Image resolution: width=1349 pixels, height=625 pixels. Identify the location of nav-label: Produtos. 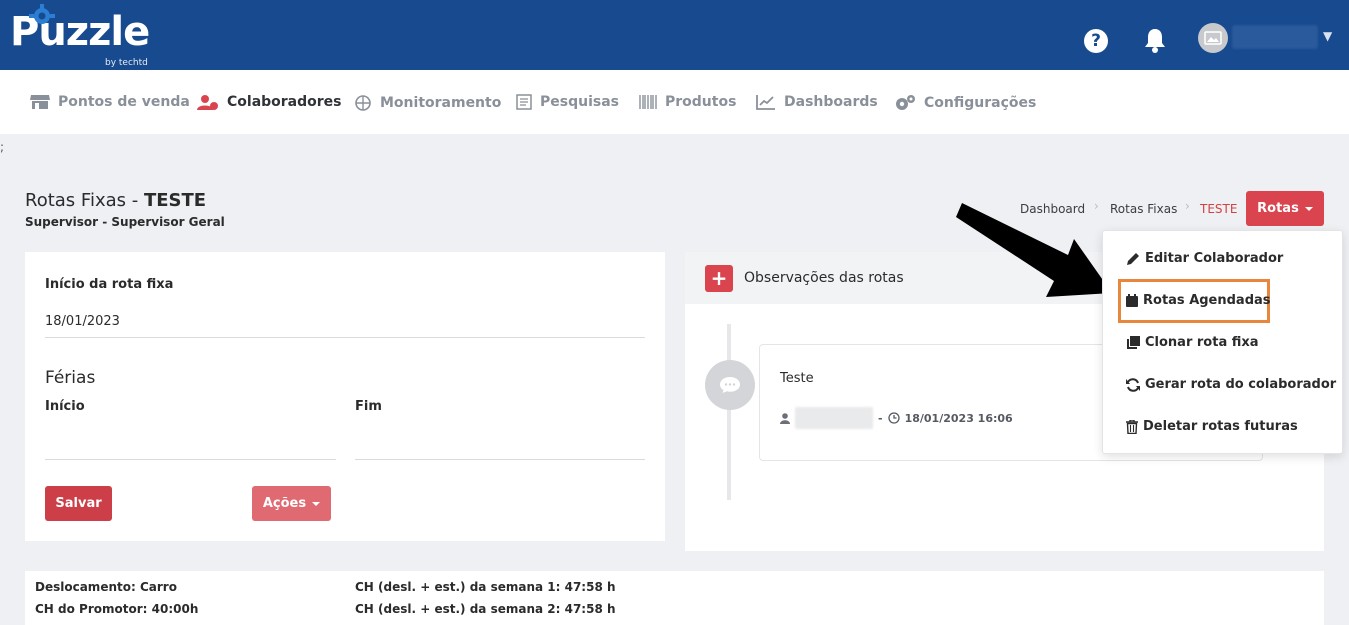
(701, 102).